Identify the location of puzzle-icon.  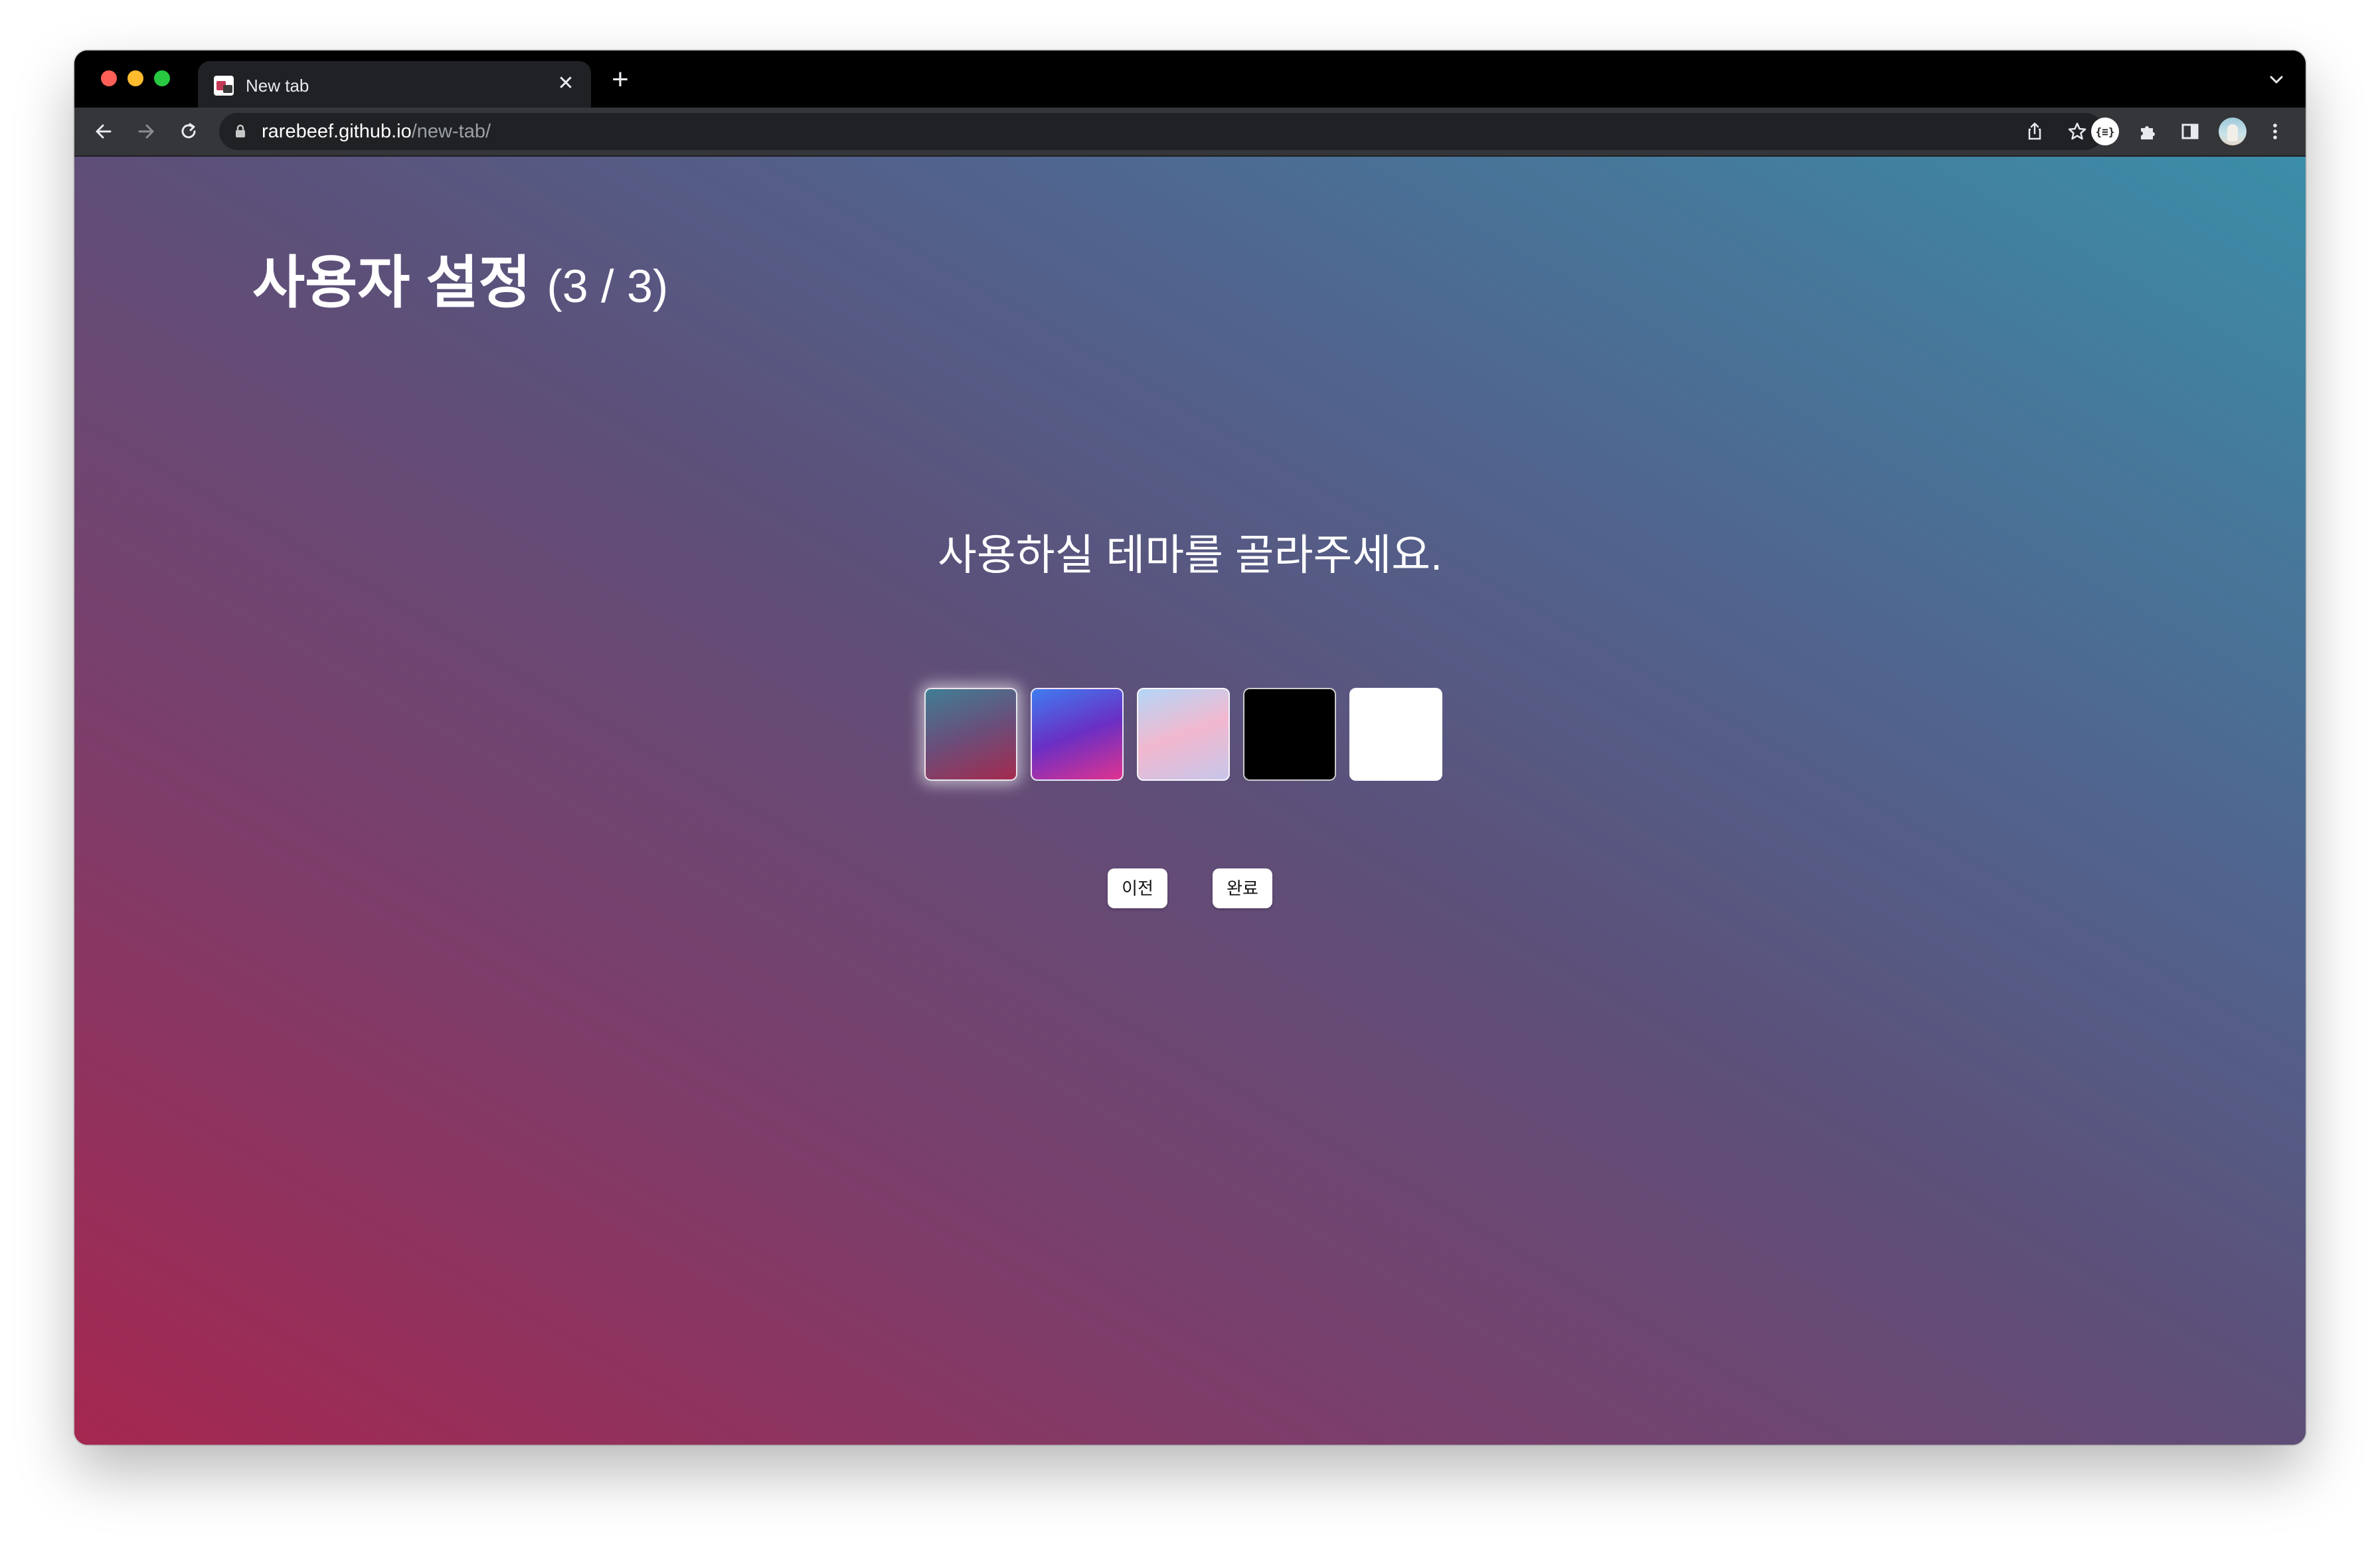
(2147, 131).